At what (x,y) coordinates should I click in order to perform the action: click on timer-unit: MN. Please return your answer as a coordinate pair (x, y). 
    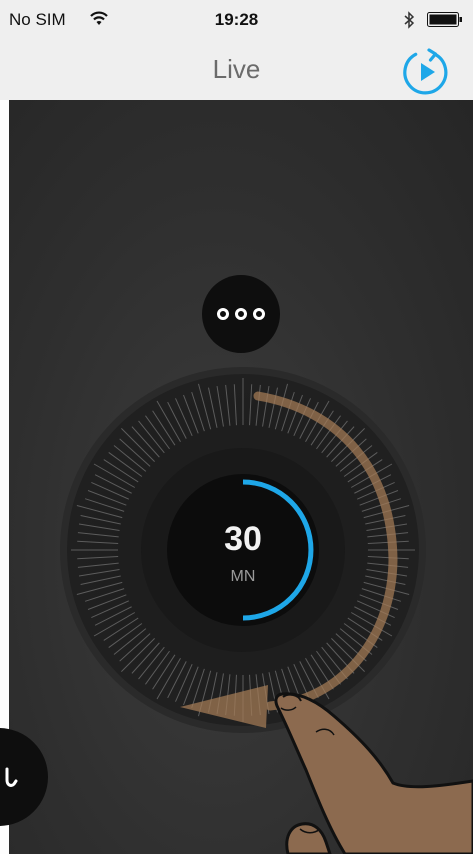
    Looking at the image, I should click on (243, 576).